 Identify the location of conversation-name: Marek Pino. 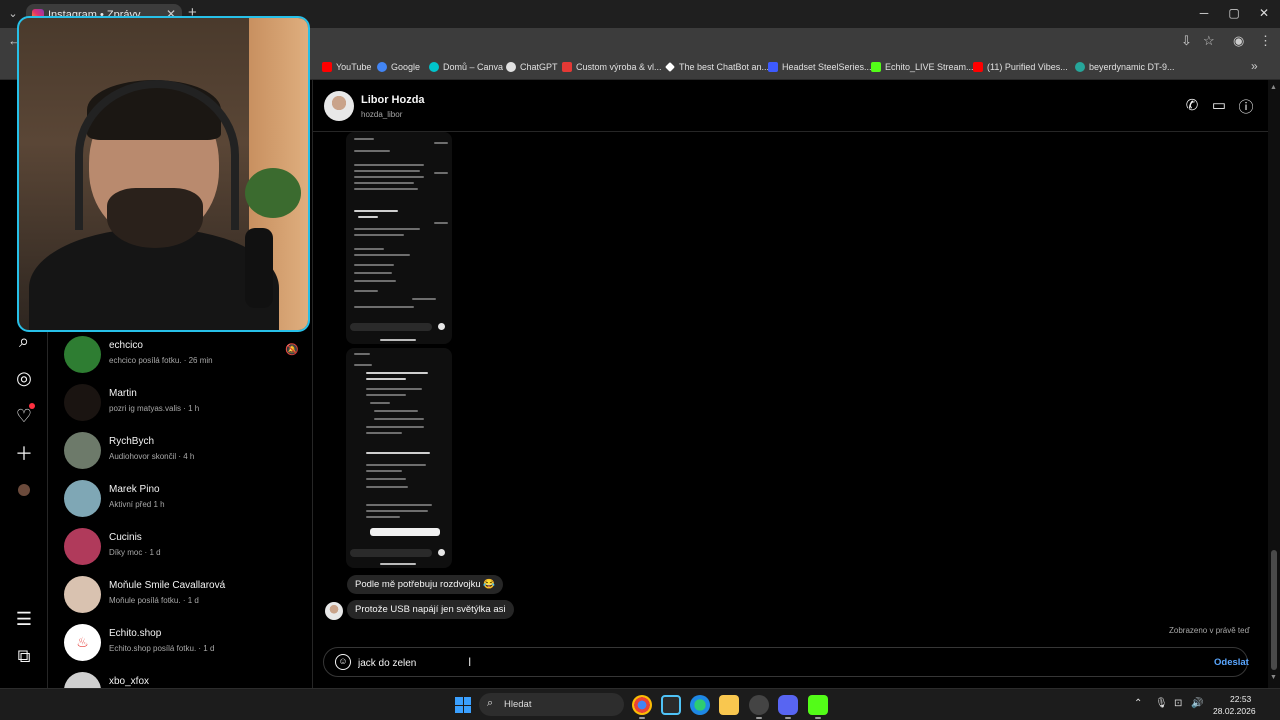
(134, 489).